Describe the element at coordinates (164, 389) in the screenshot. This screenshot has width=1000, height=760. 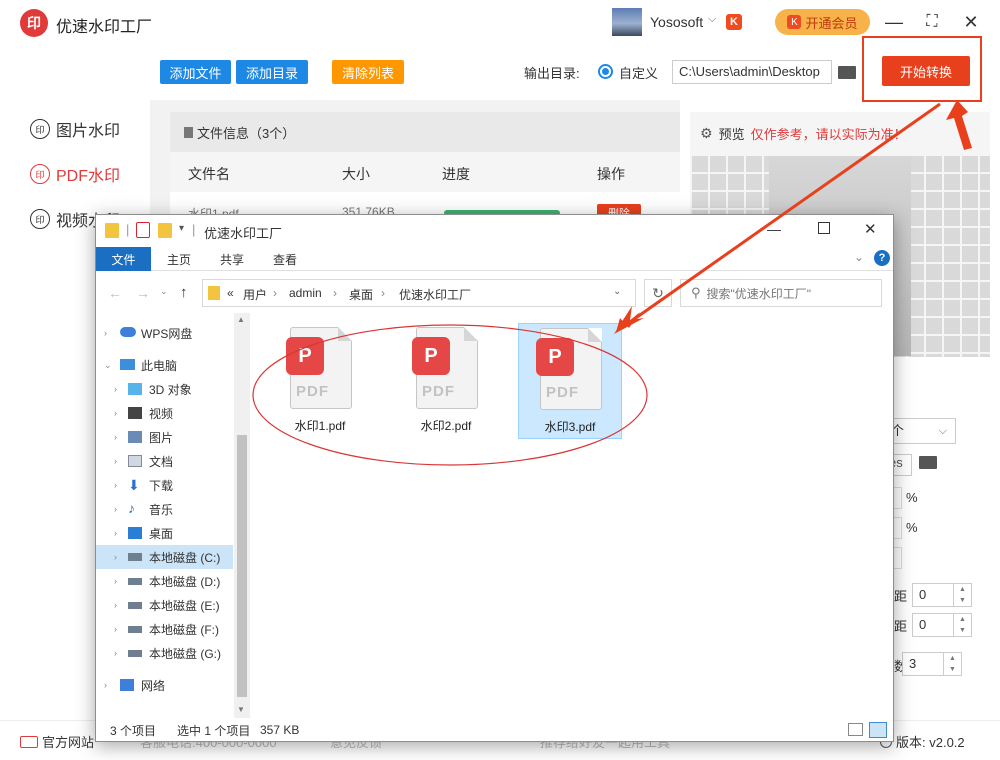
I see `tree-item-3d-objects: › 3D 对象` at that location.